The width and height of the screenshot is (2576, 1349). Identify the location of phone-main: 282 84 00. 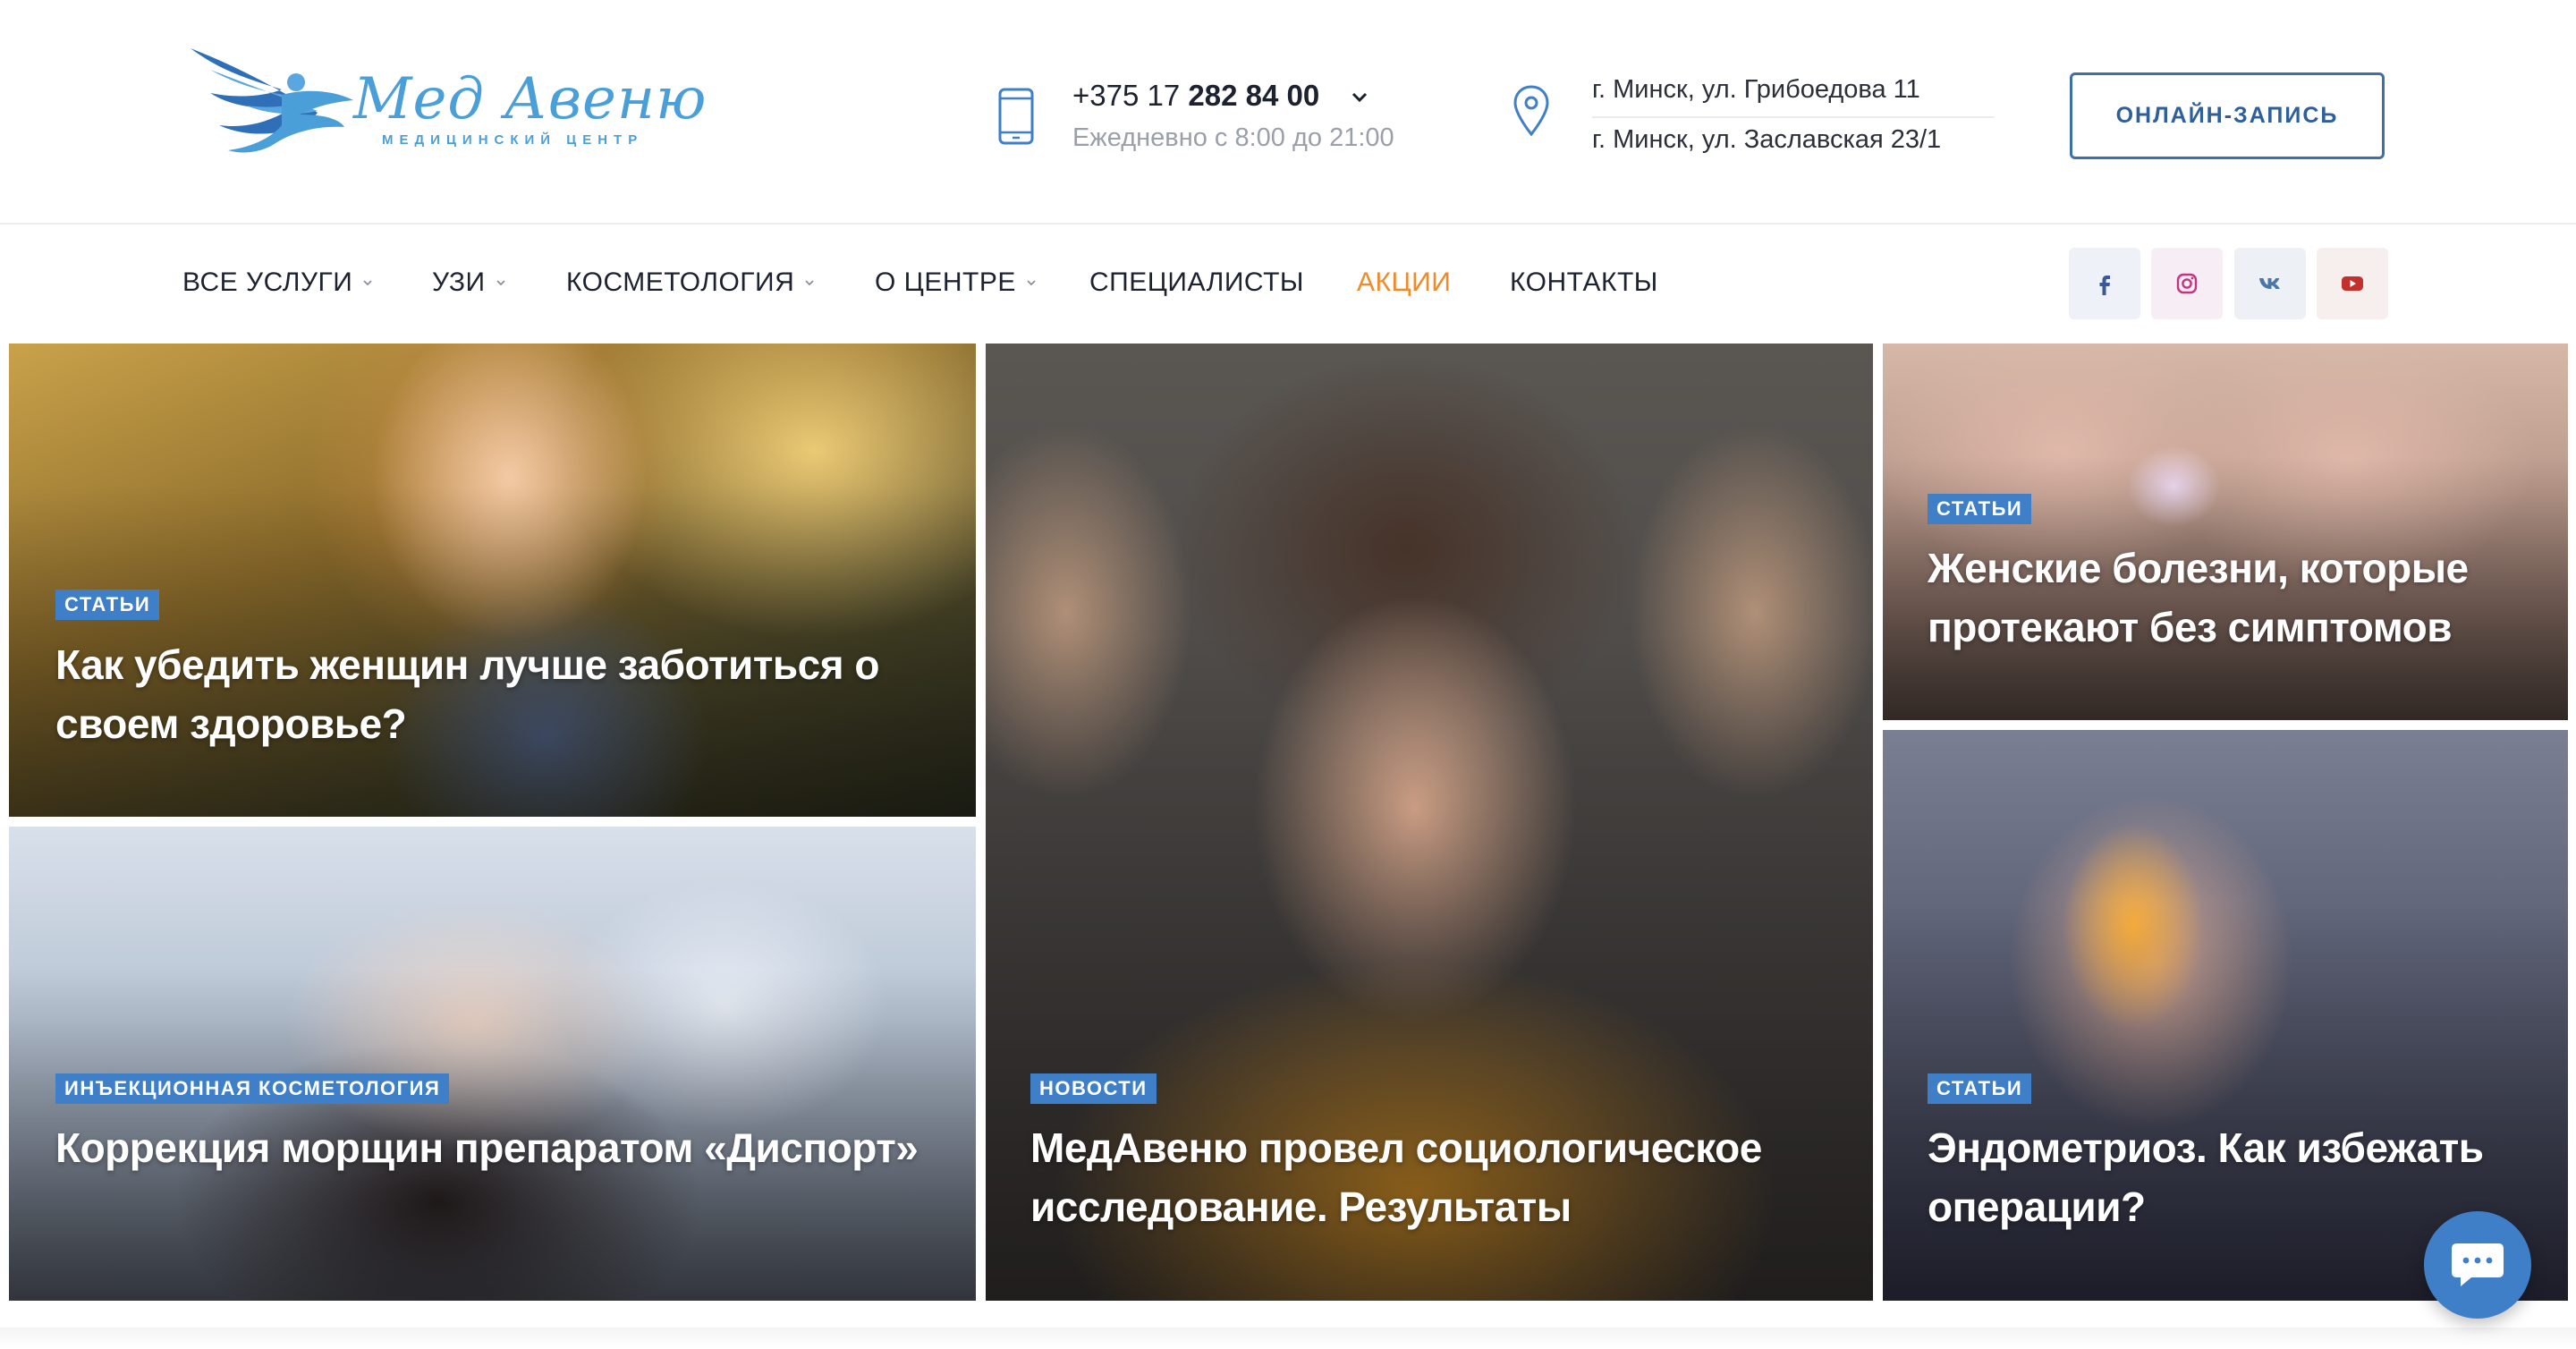
(1254, 95).